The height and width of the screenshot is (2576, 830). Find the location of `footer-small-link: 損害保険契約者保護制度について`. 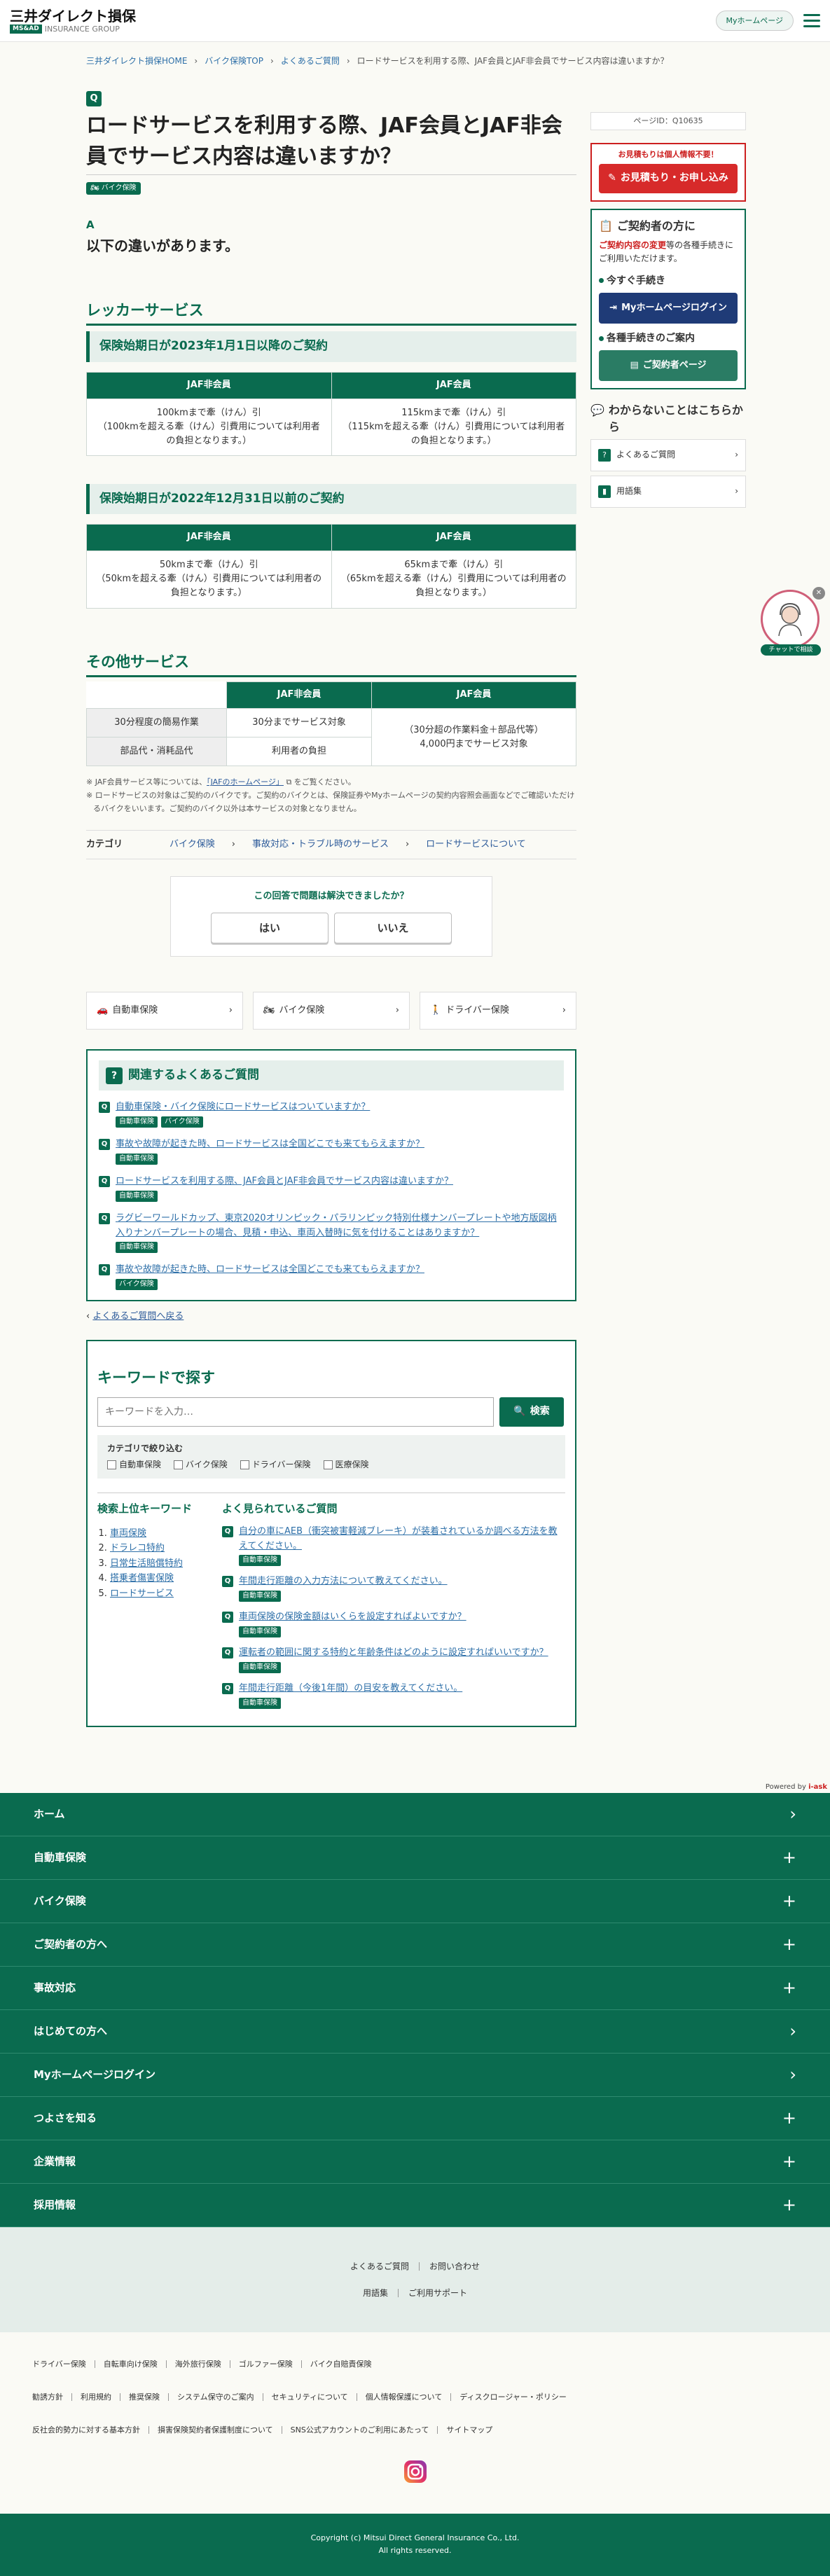

footer-small-link: 損害保険契約者保護制度について is located at coordinates (215, 2429).